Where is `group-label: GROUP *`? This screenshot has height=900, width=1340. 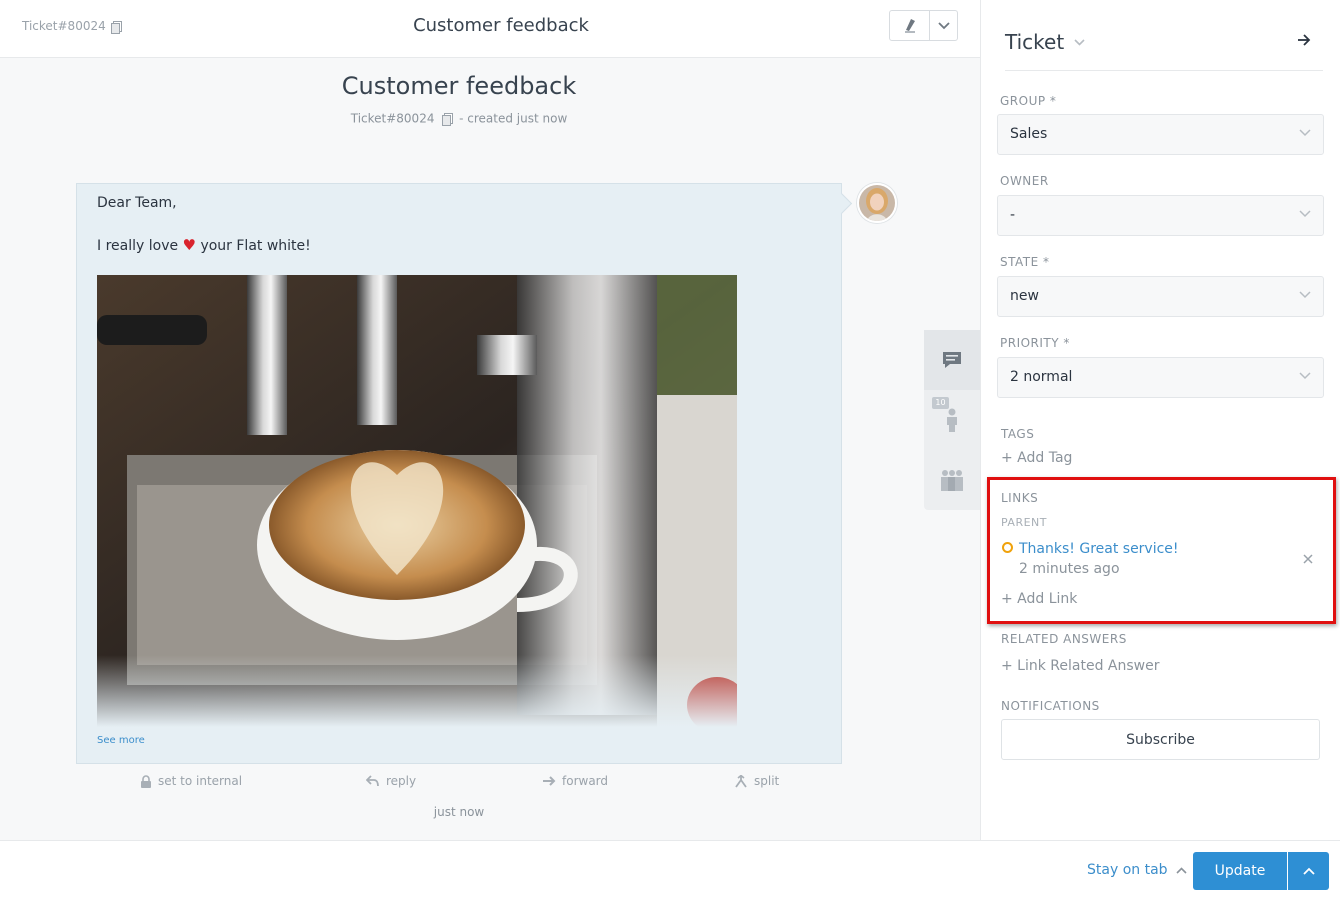 group-label: GROUP * is located at coordinates (1028, 101).